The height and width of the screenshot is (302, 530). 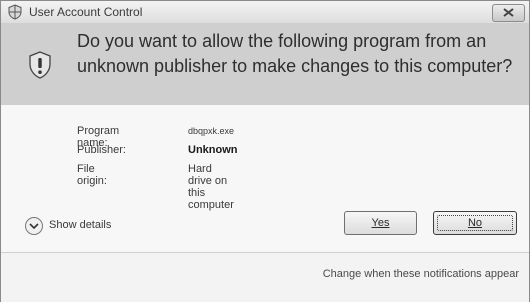 What do you see at coordinates (80, 225) in the screenshot?
I see `show-details-label: Show details` at bounding box center [80, 225].